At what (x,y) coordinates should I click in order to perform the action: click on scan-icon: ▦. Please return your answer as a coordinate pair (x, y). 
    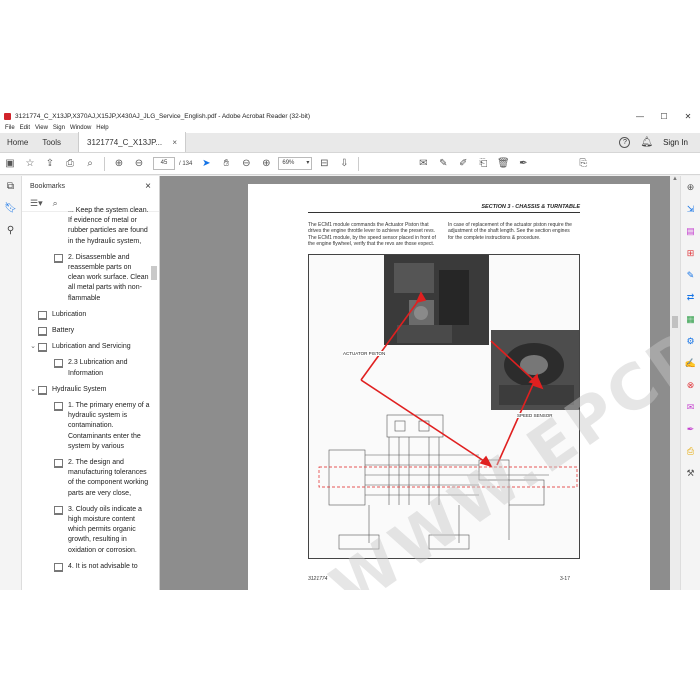
    Looking at the image, I should click on (690, 319).